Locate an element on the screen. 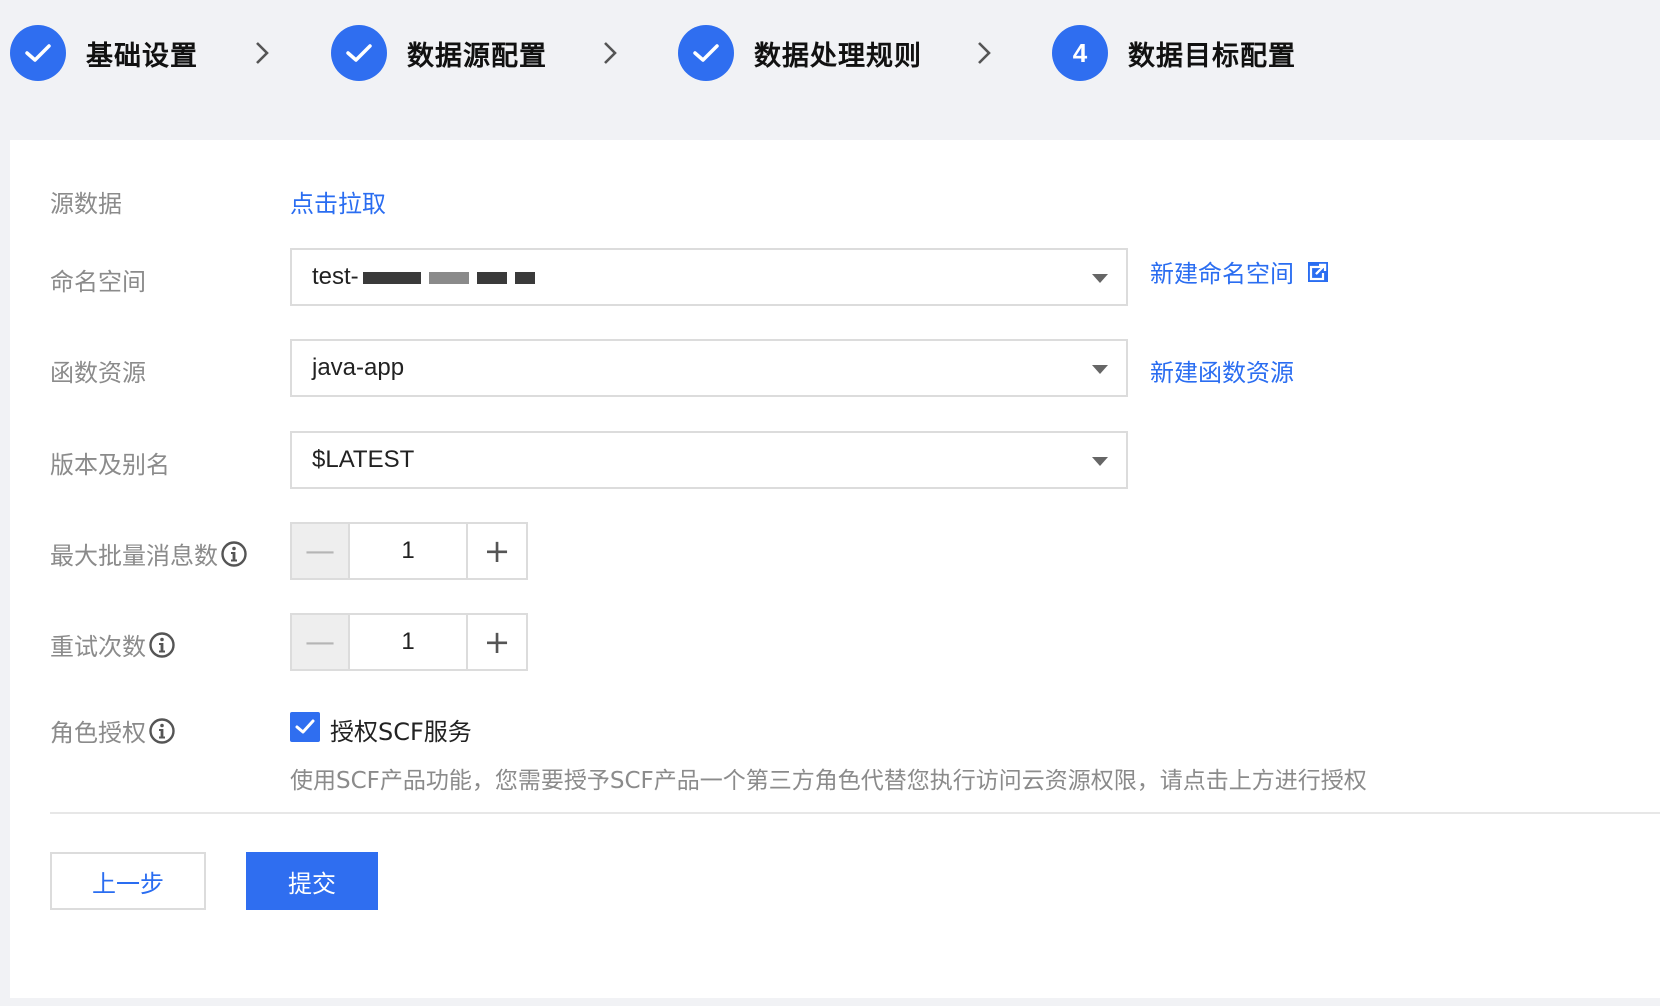  retry-stepper: — 1 + is located at coordinates (409, 642).